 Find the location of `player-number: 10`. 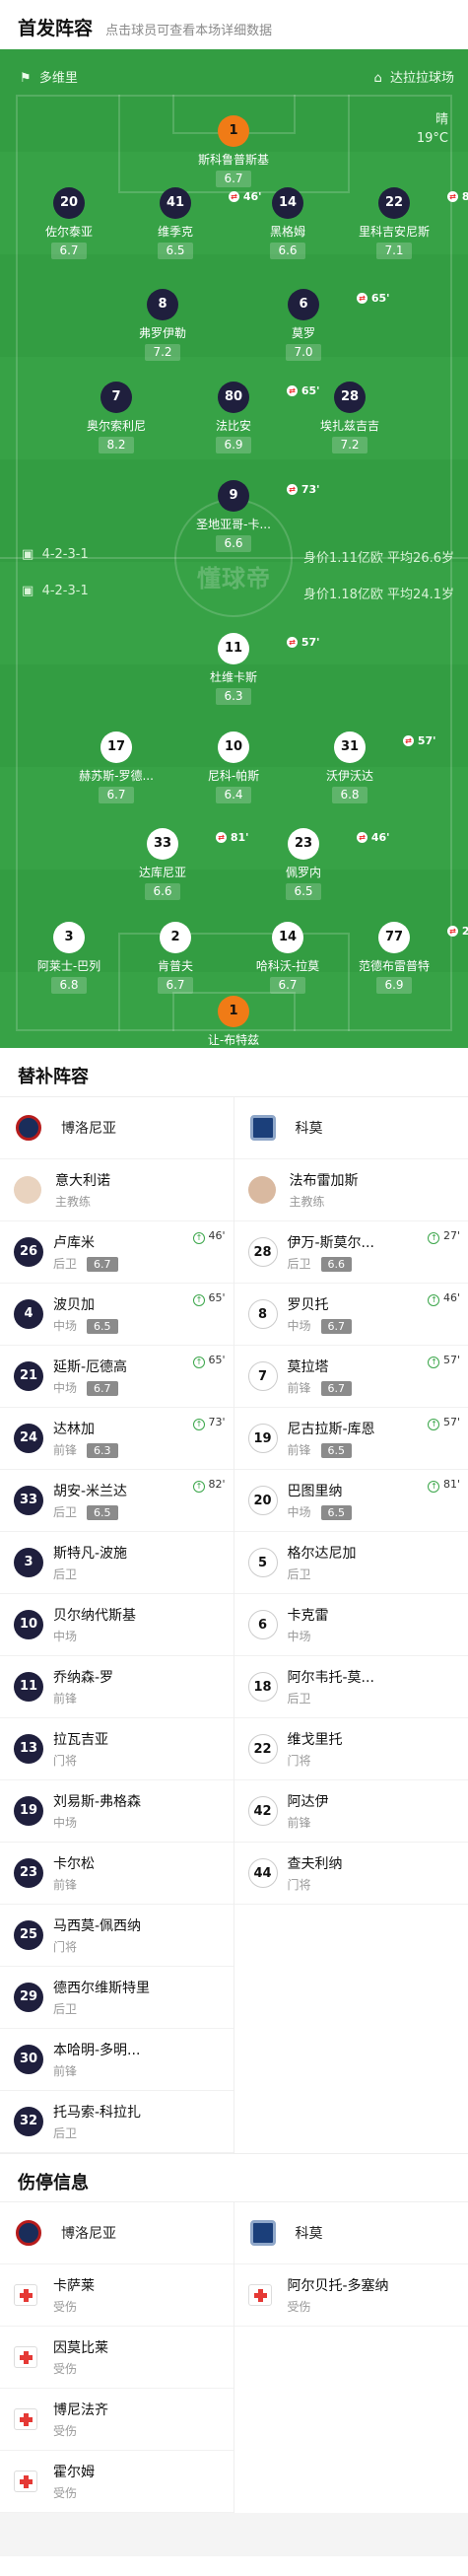

player-number: 10 is located at coordinates (233, 747).